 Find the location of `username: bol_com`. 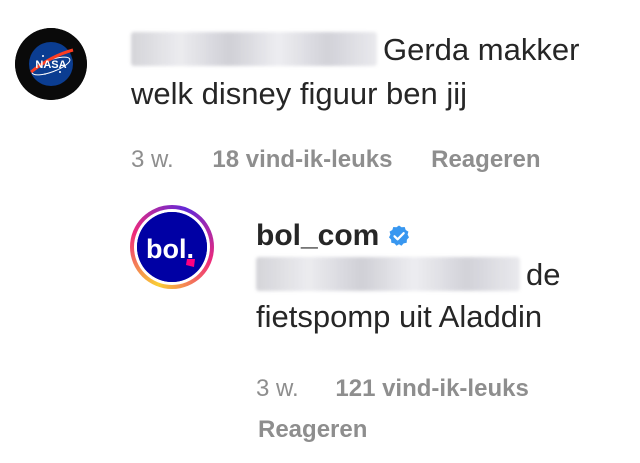

username: bol_com is located at coordinates (317, 236).